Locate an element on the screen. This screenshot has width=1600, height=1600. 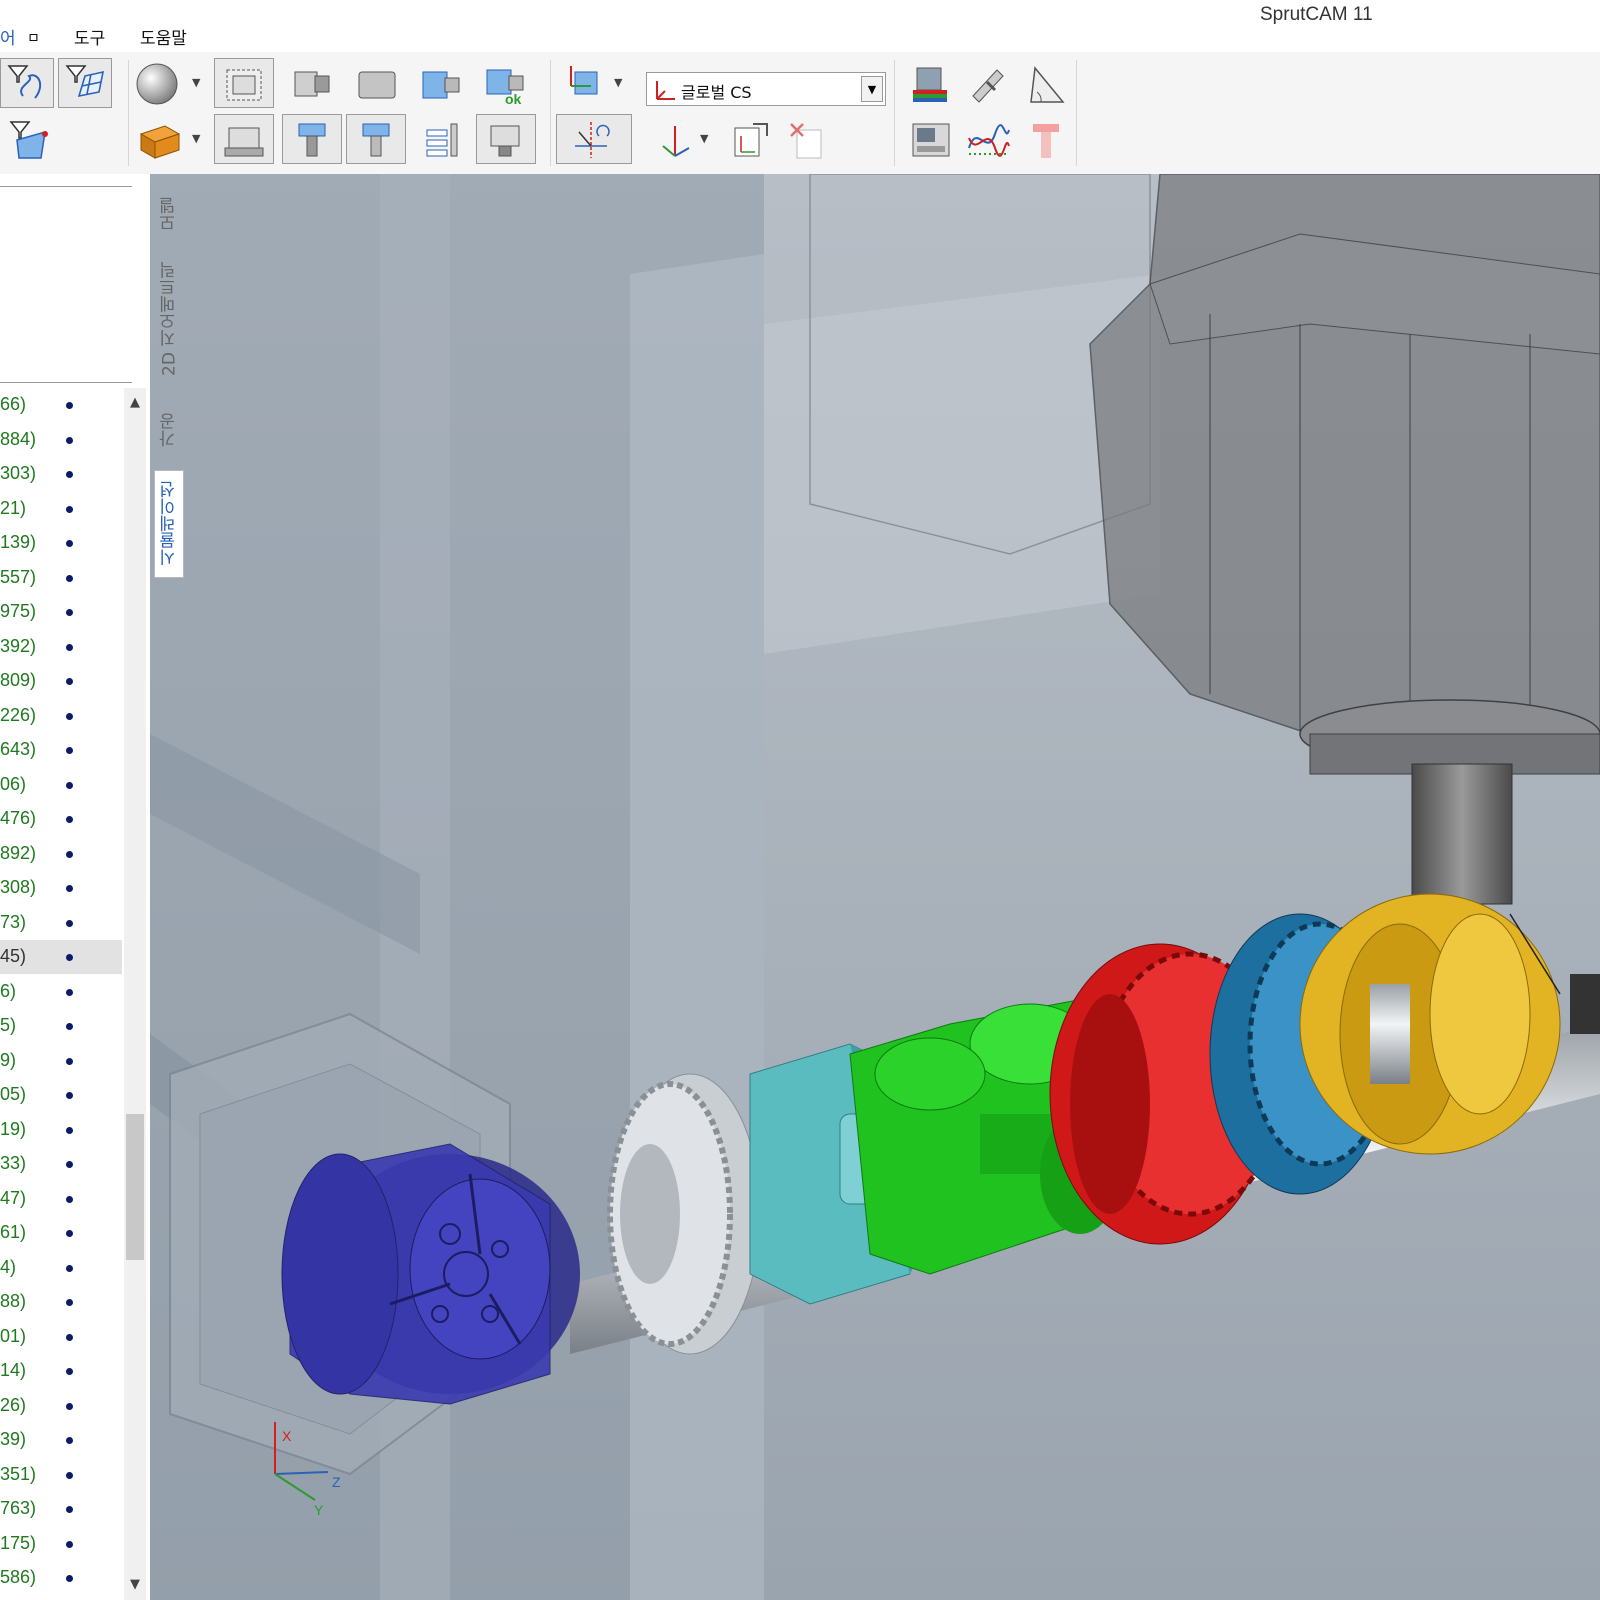
angle-measure-button is located at coordinates (1046, 83).